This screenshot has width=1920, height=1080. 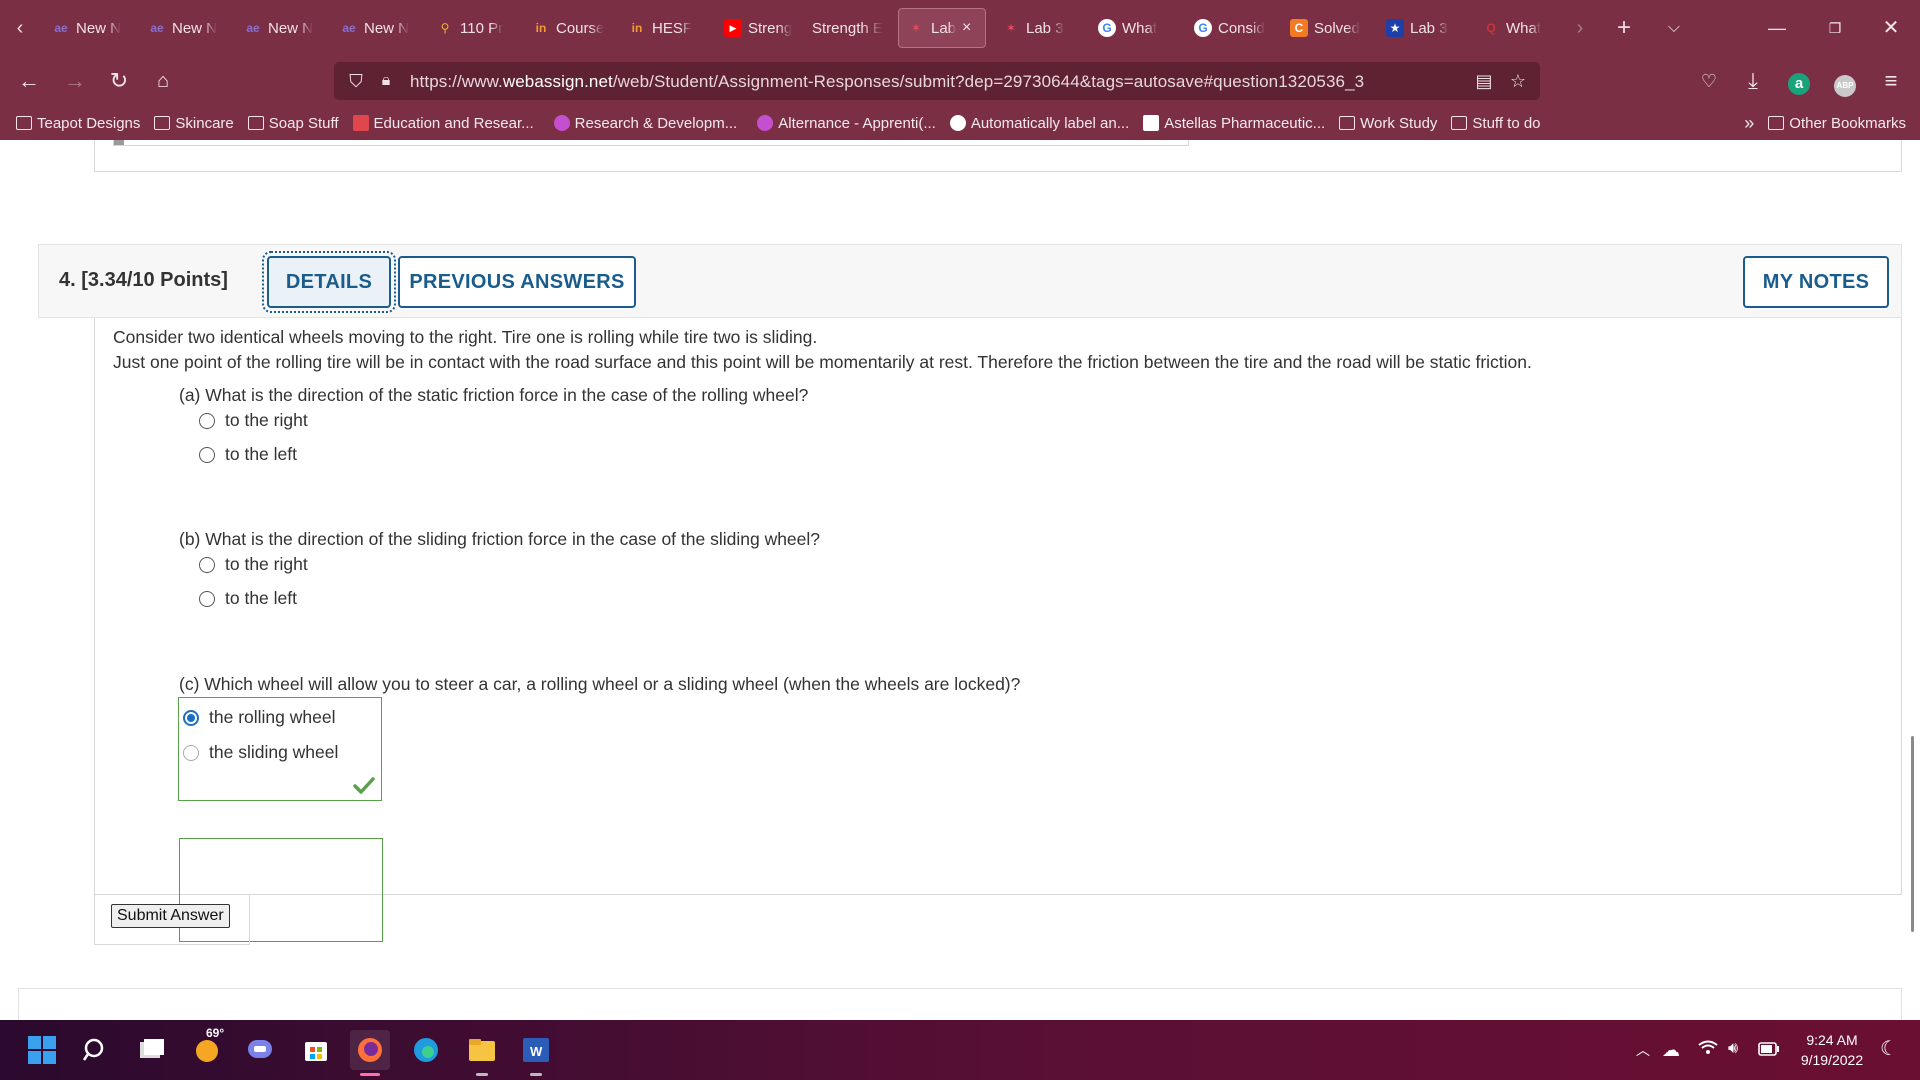 I want to click on part-b-option-right: to the right, so click(x=253, y=564).